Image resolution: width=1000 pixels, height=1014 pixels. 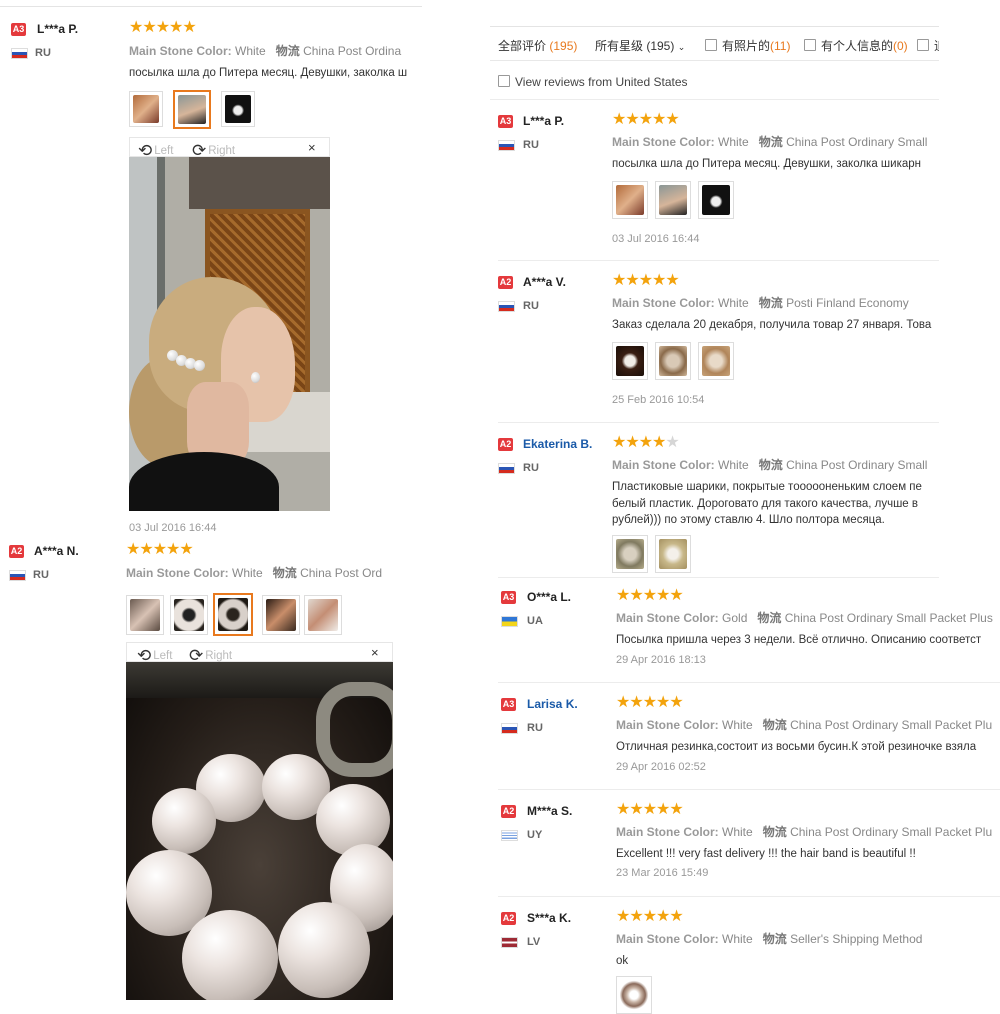 I want to click on left-top-divider, so click(x=211, y=6).